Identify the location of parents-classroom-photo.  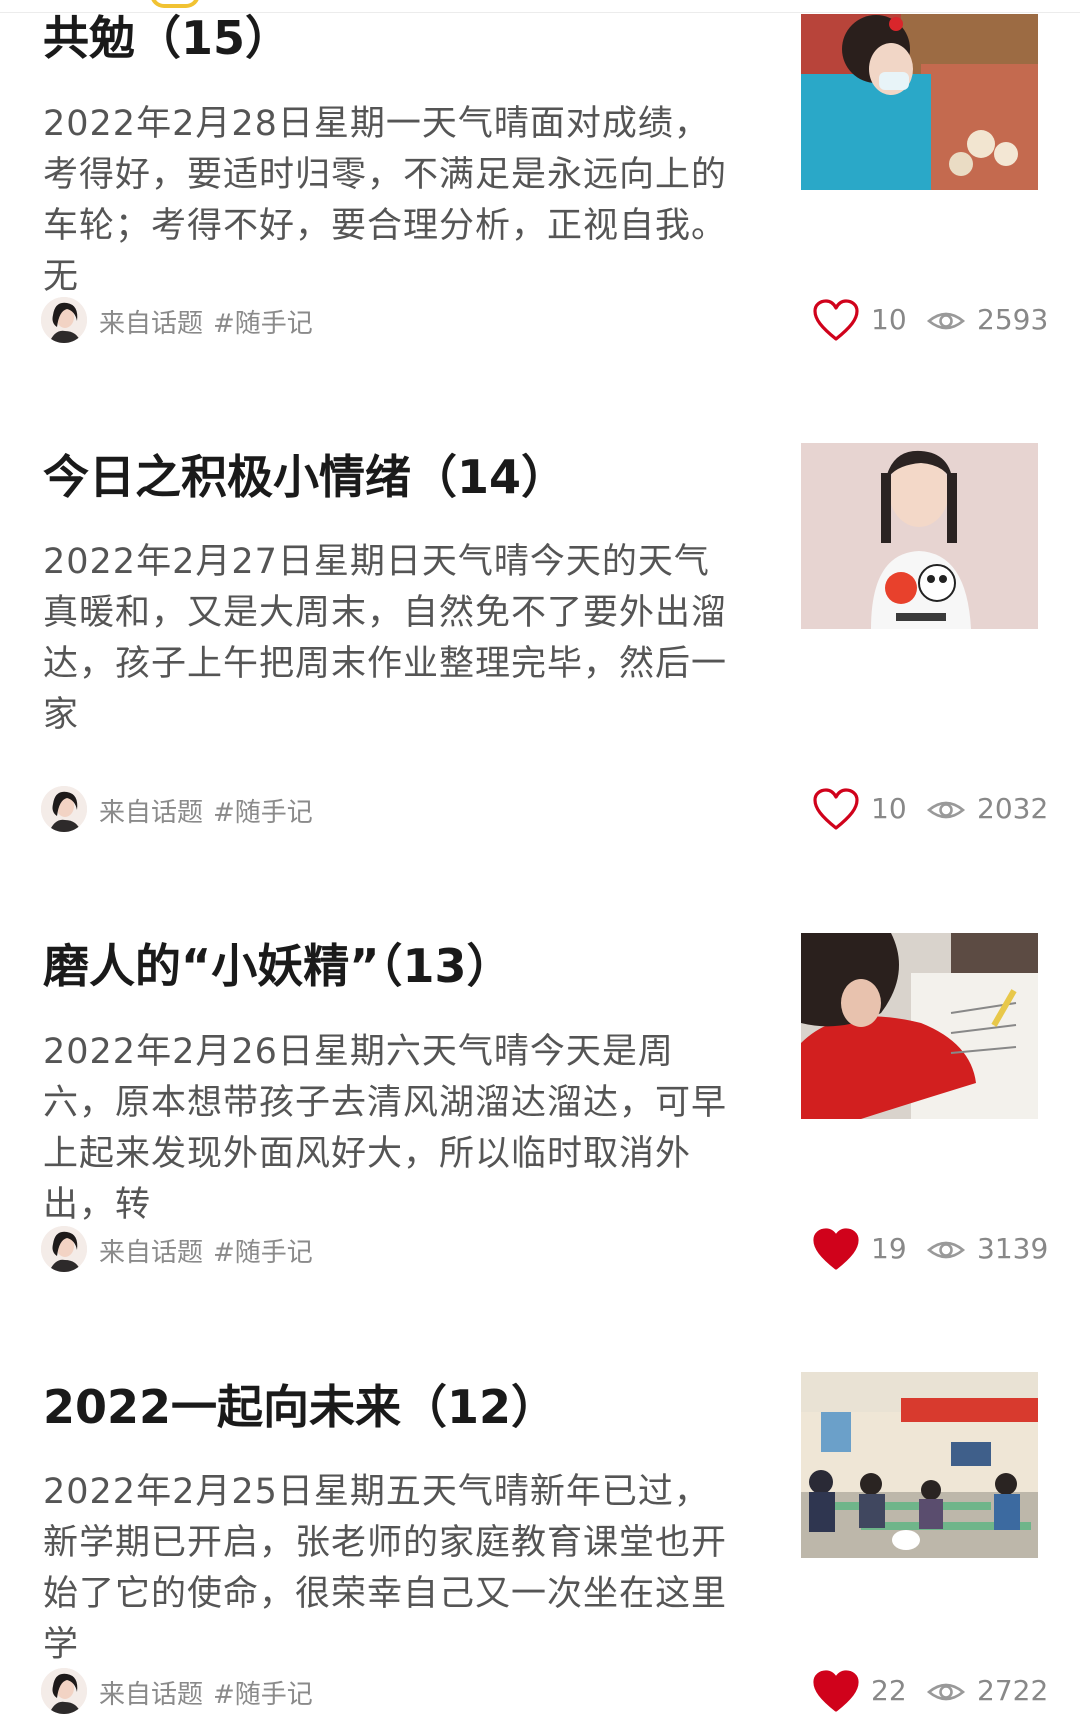
(919, 1465).